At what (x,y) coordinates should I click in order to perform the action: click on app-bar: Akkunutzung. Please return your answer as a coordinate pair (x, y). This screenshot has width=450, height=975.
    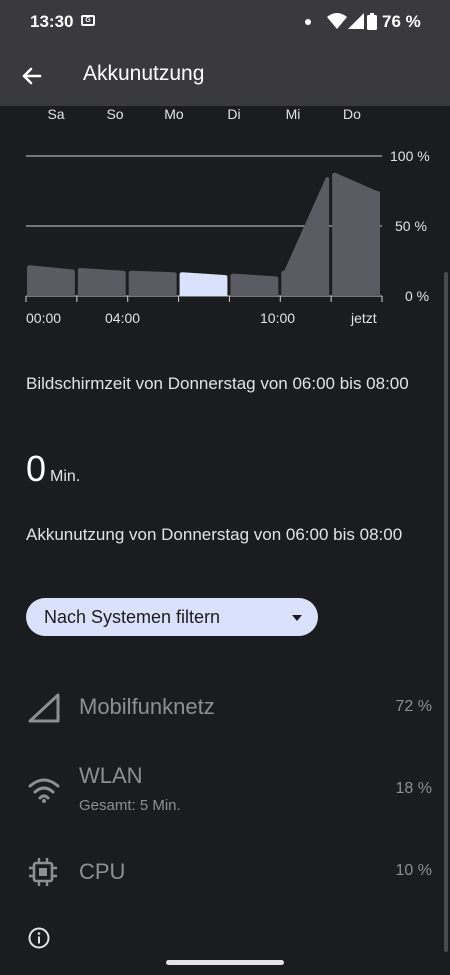
    Looking at the image, I should click on (225, 75).